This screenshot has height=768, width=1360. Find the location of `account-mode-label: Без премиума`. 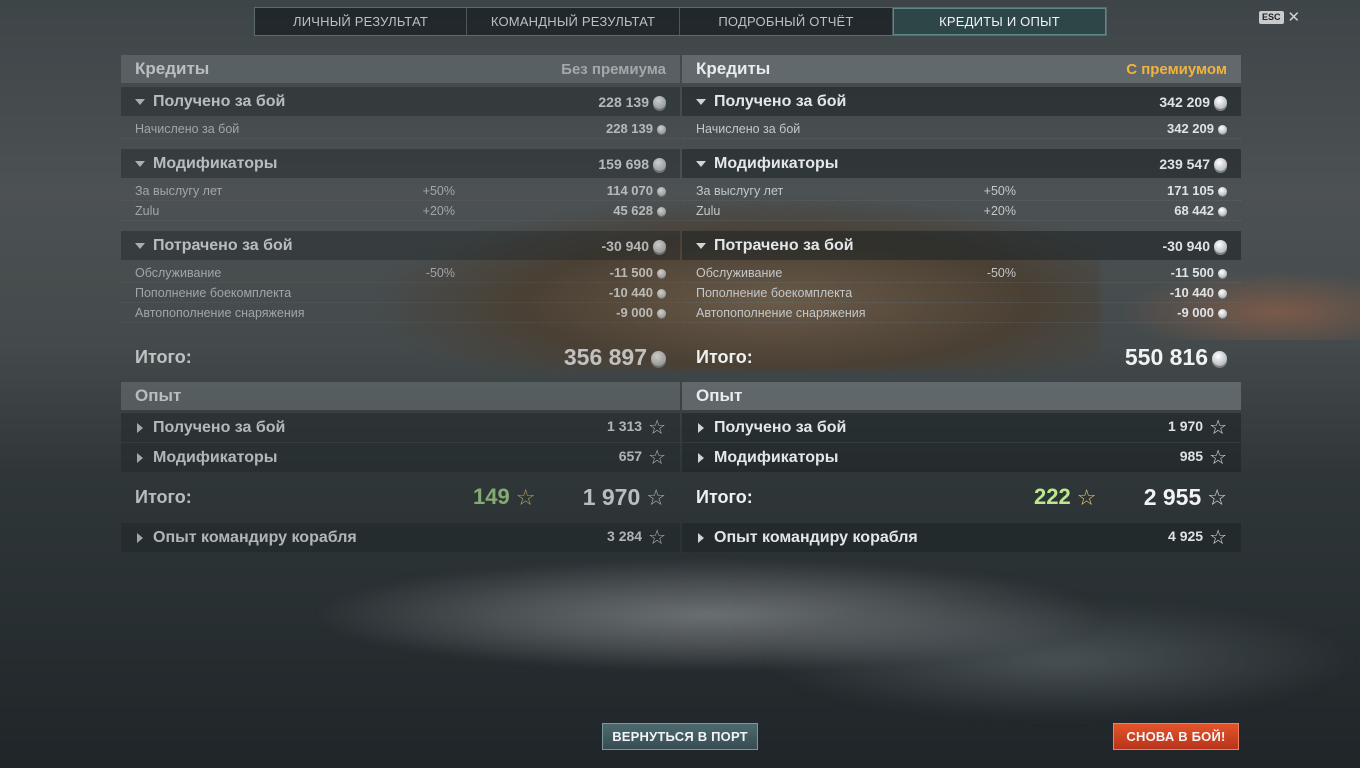

account-mode-label: Без премиума is located at coordinates (613, 69).